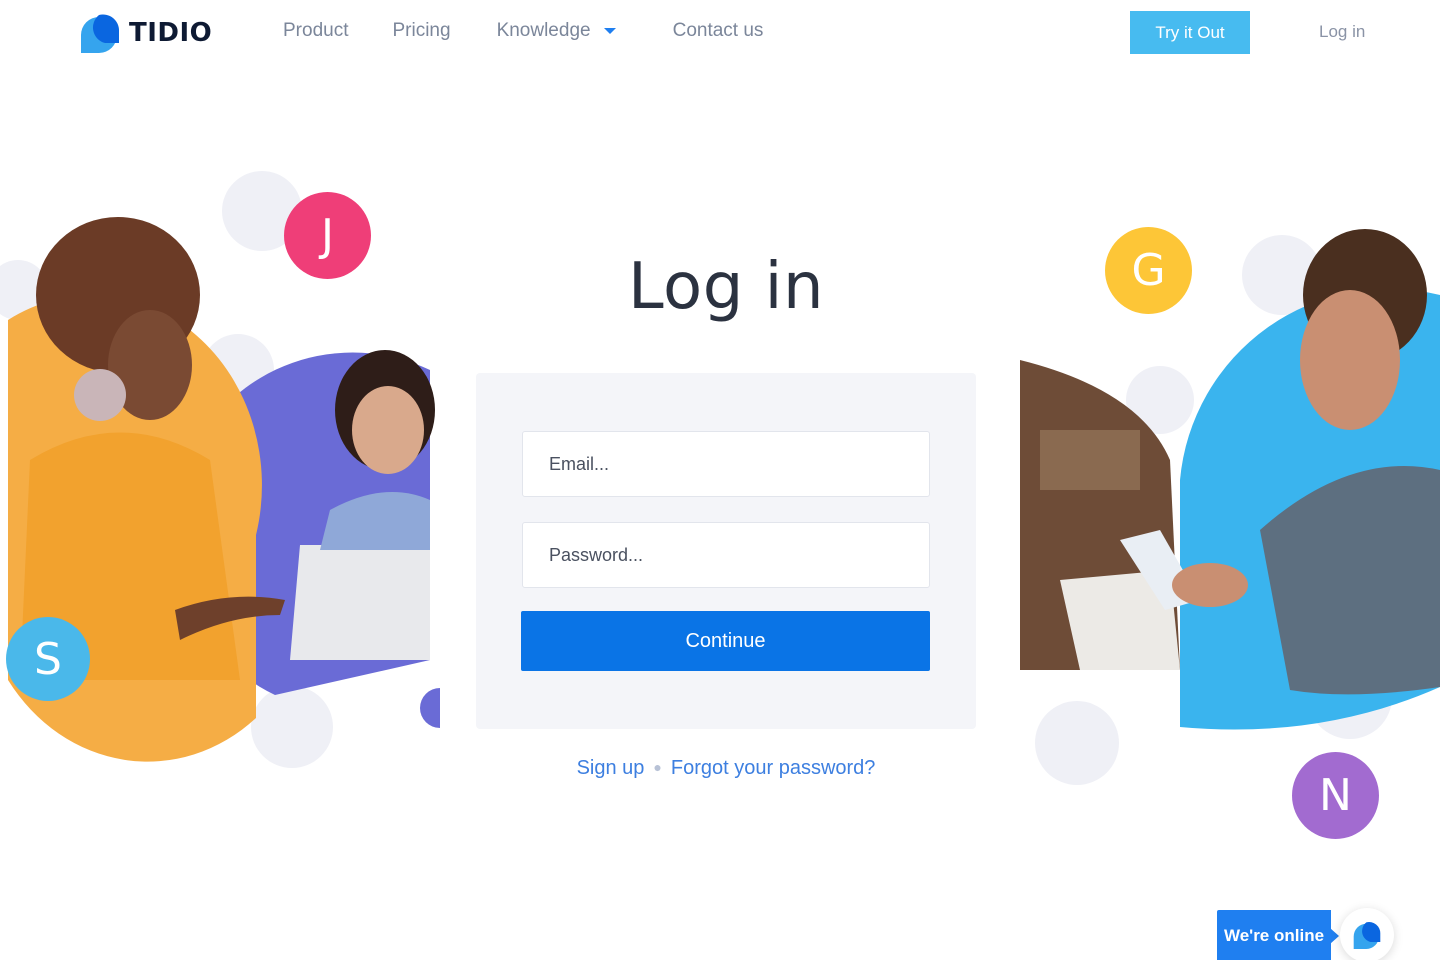 The width and height of the screenshot is (1448, 960). What do you see at coordinates (171, 33) in the screenshot?
I see `brand-name: TIDIO` at bounding box center [171, 33].